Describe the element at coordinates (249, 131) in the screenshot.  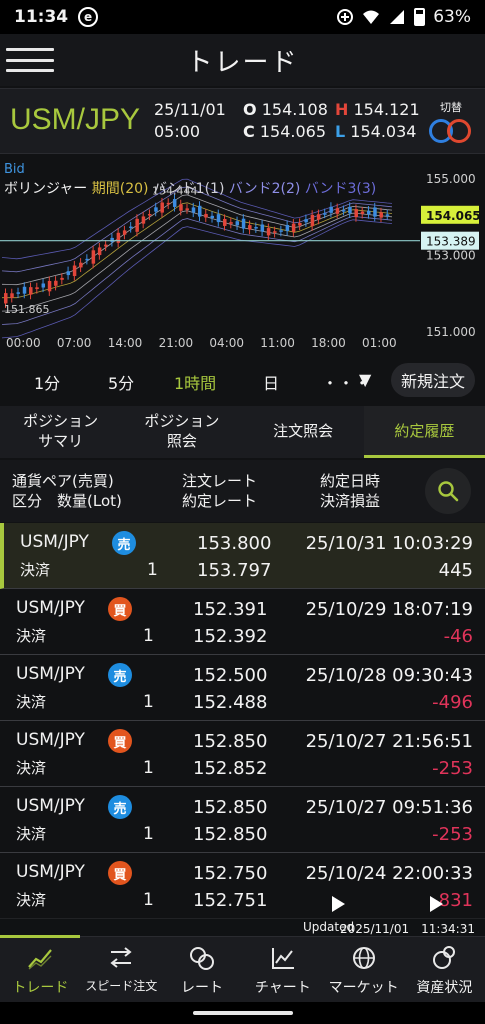
I see `close-label: C` at that location.